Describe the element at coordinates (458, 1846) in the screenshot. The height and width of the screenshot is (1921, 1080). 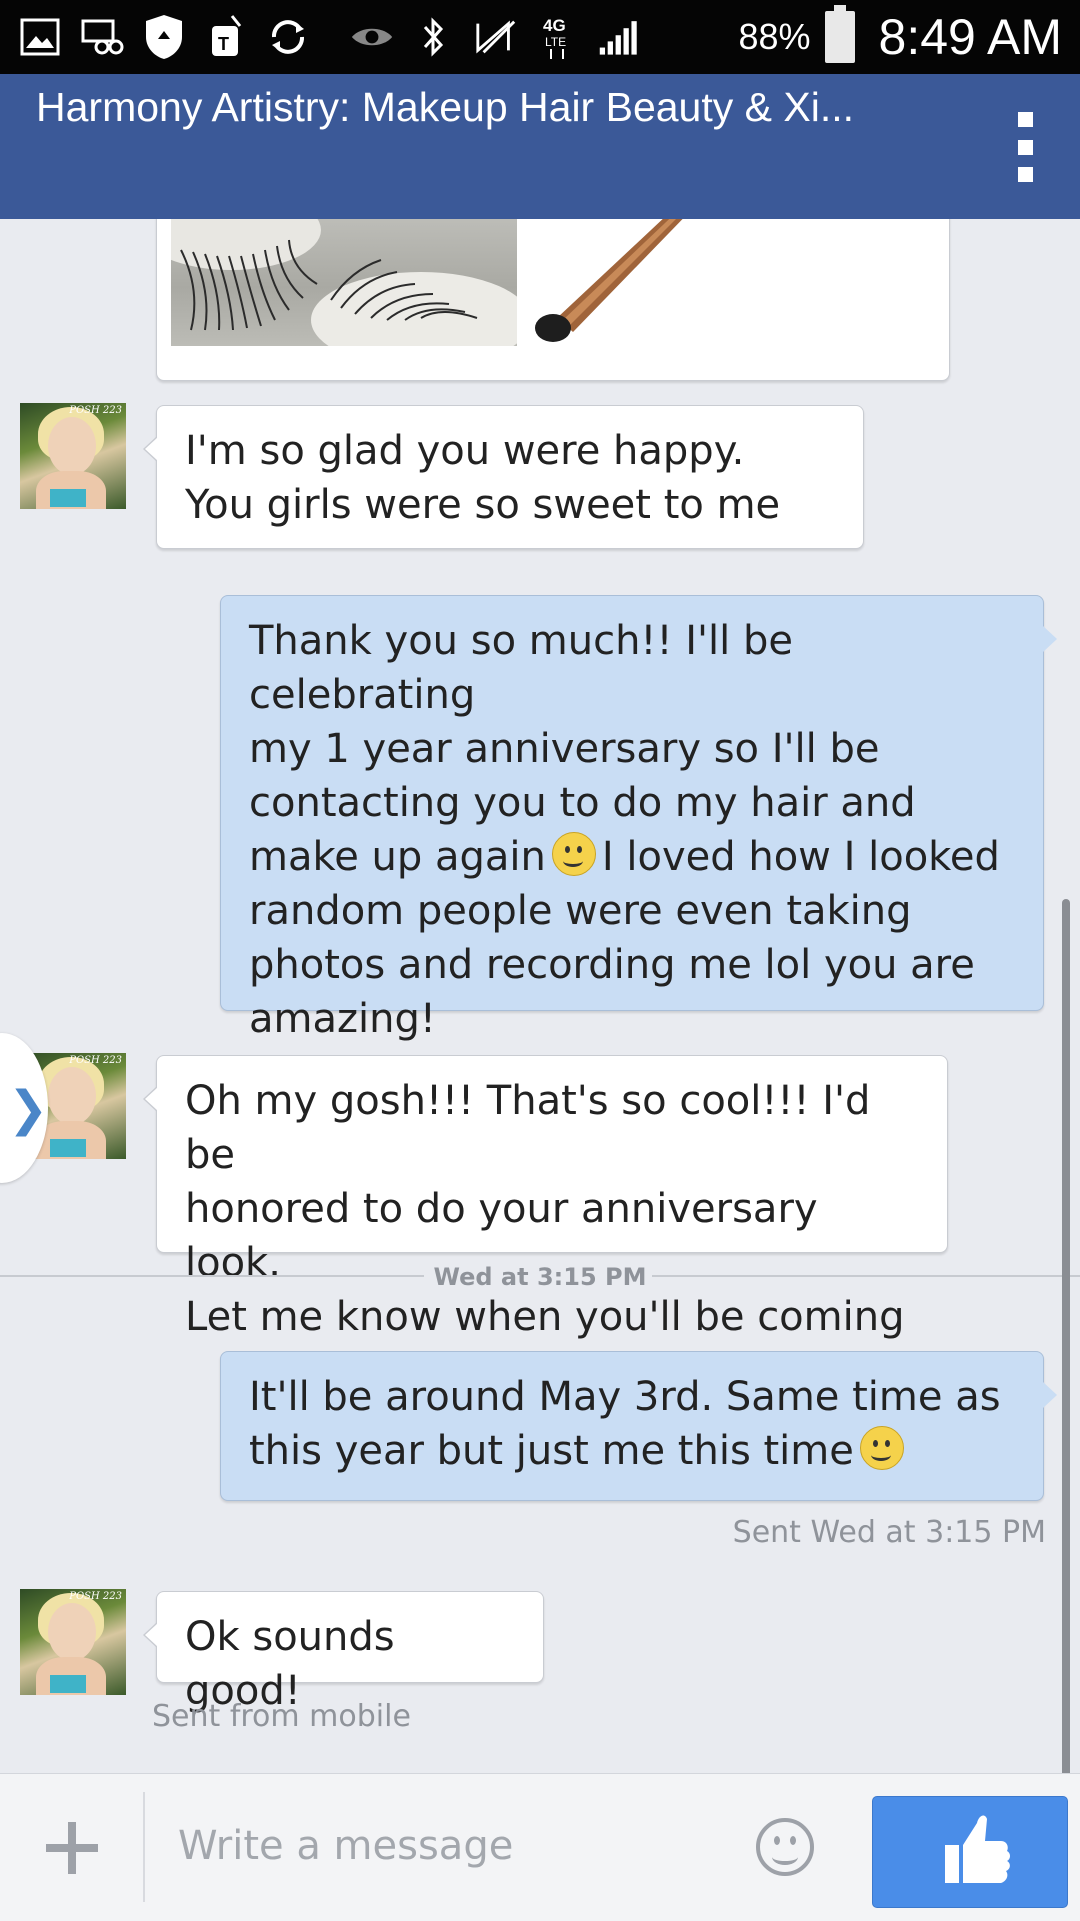
I see `message-input` at that location.